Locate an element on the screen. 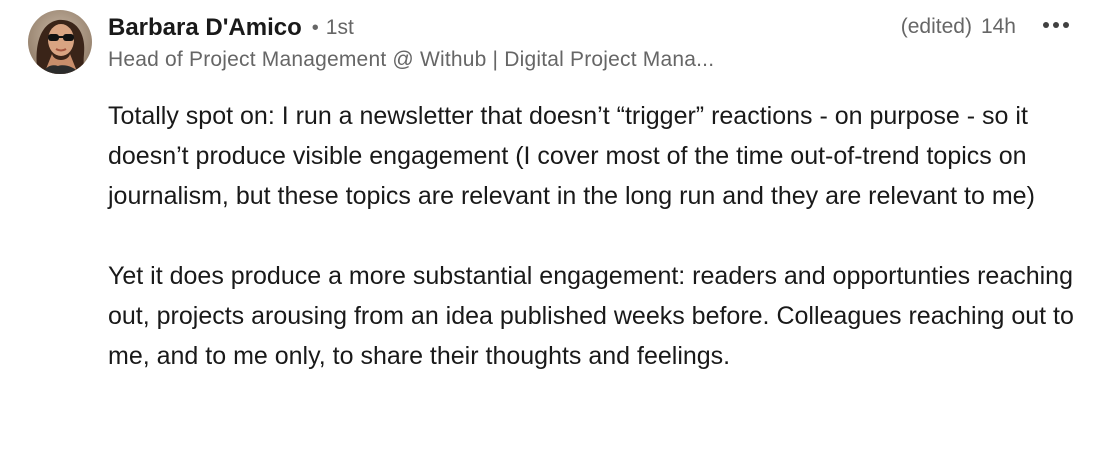  more-horizontal-icon is located at coordinates (1056, 25).